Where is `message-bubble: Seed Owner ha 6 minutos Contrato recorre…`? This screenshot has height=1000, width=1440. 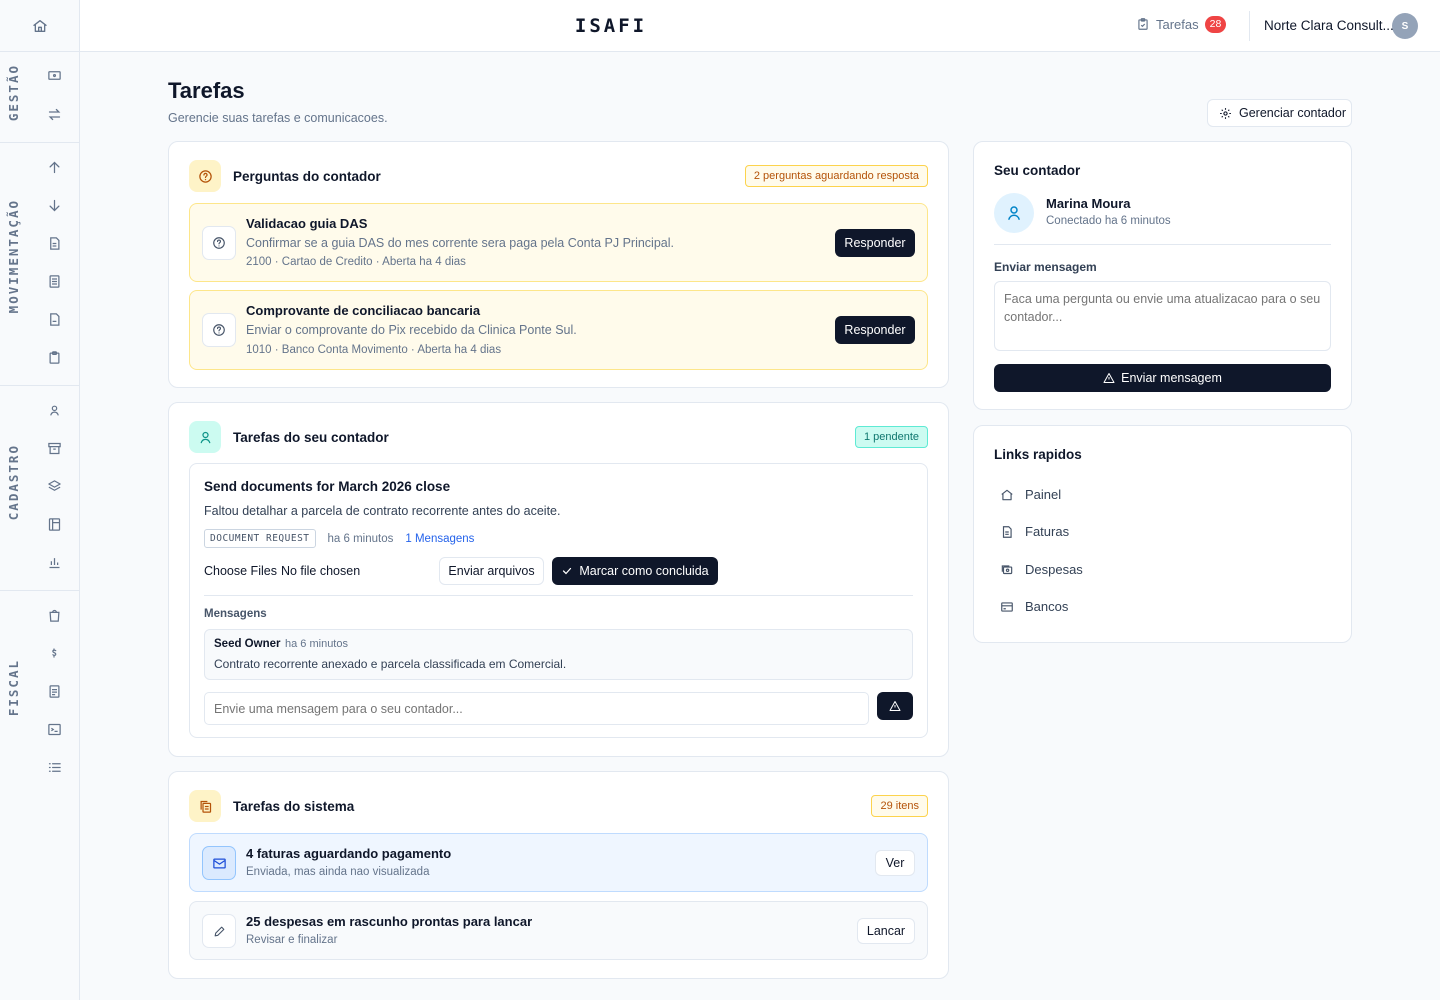
message-bubble: Seed Owner ha 6 minutos Contrato recorre… is located at coordinates (558, 654).